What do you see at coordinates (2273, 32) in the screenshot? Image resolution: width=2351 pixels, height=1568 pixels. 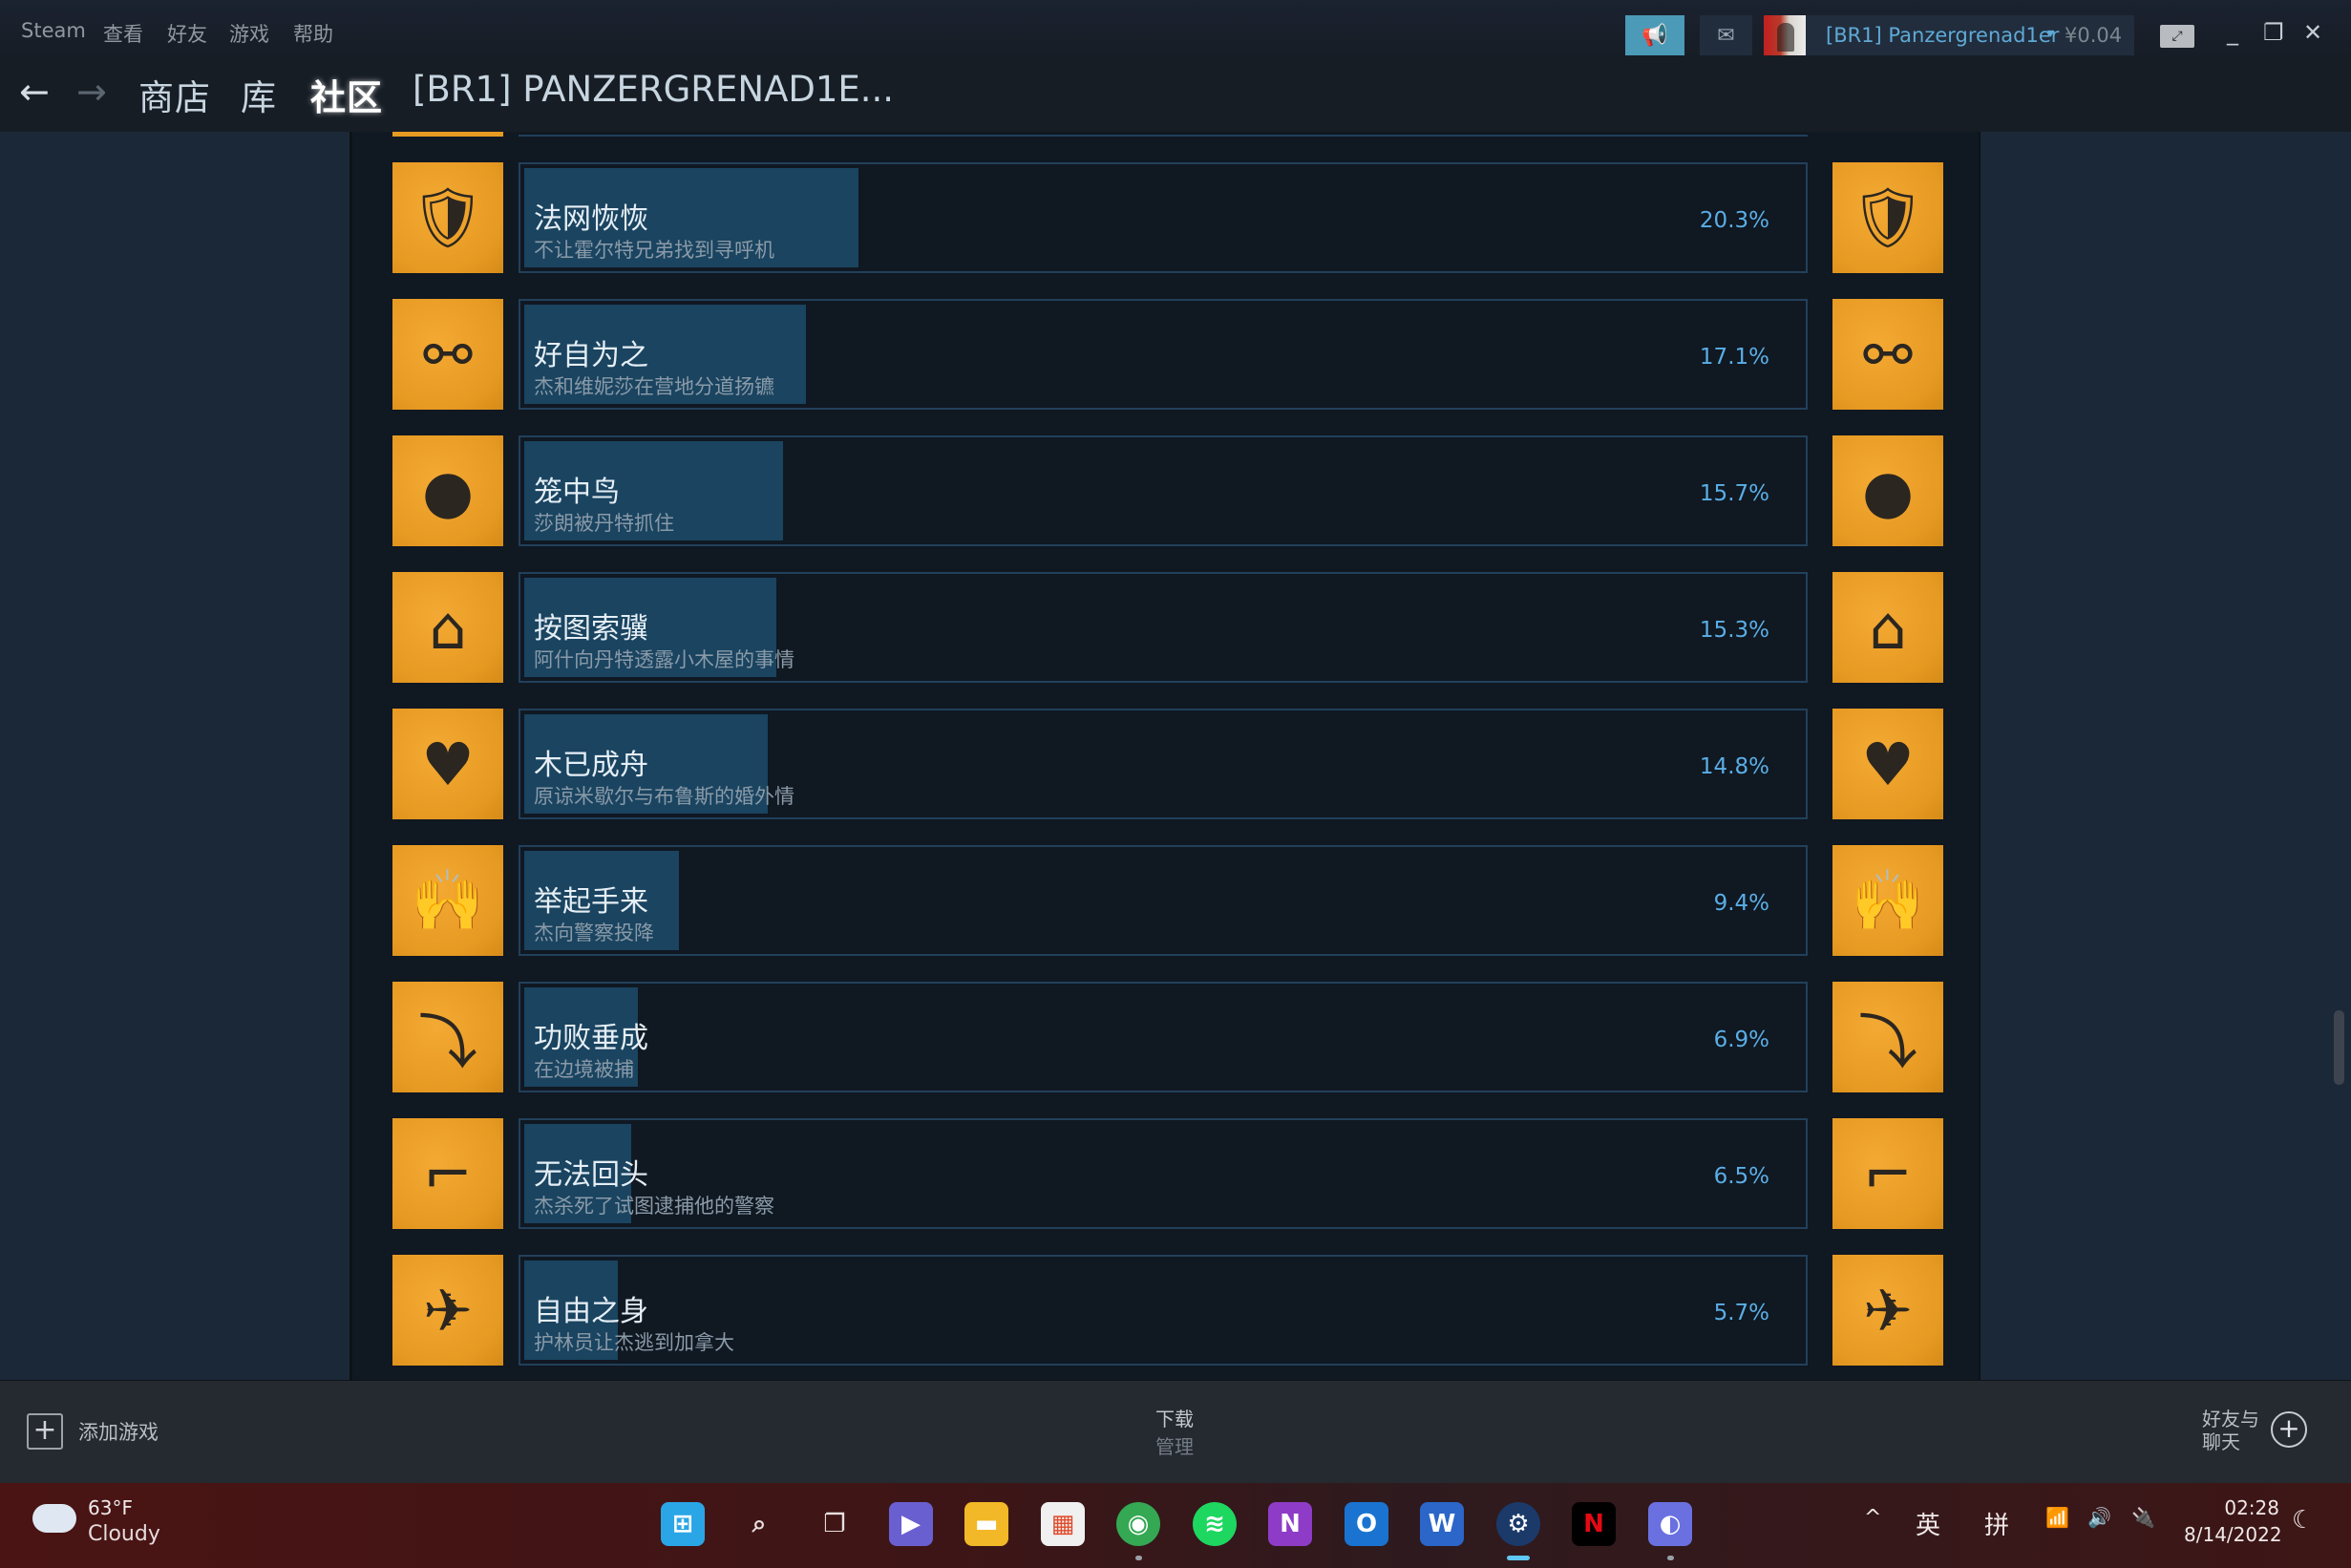 I see `restore-button: ❐` at bounding box center [2273, 32].